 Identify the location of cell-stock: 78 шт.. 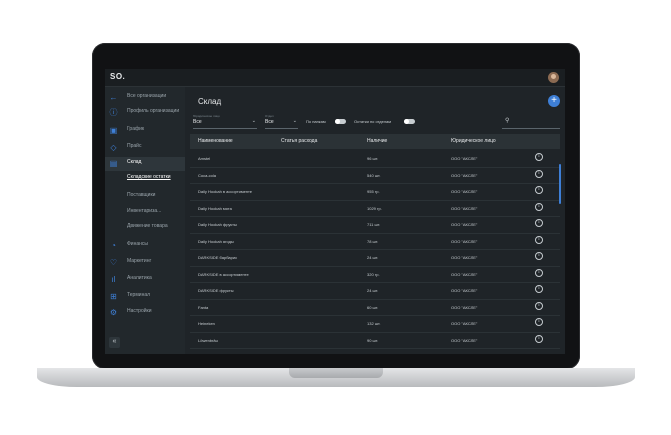
(373, 241).